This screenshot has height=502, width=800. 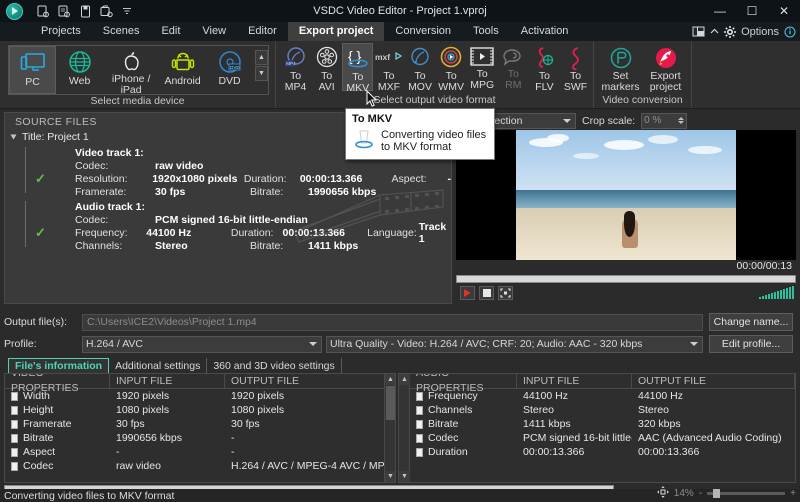 What do you see at coordinates (131, 71) in the screenshot?
I see `ribbon-button-iphone-ipad: iPhone / iPad` at bounding box center [131, 71].